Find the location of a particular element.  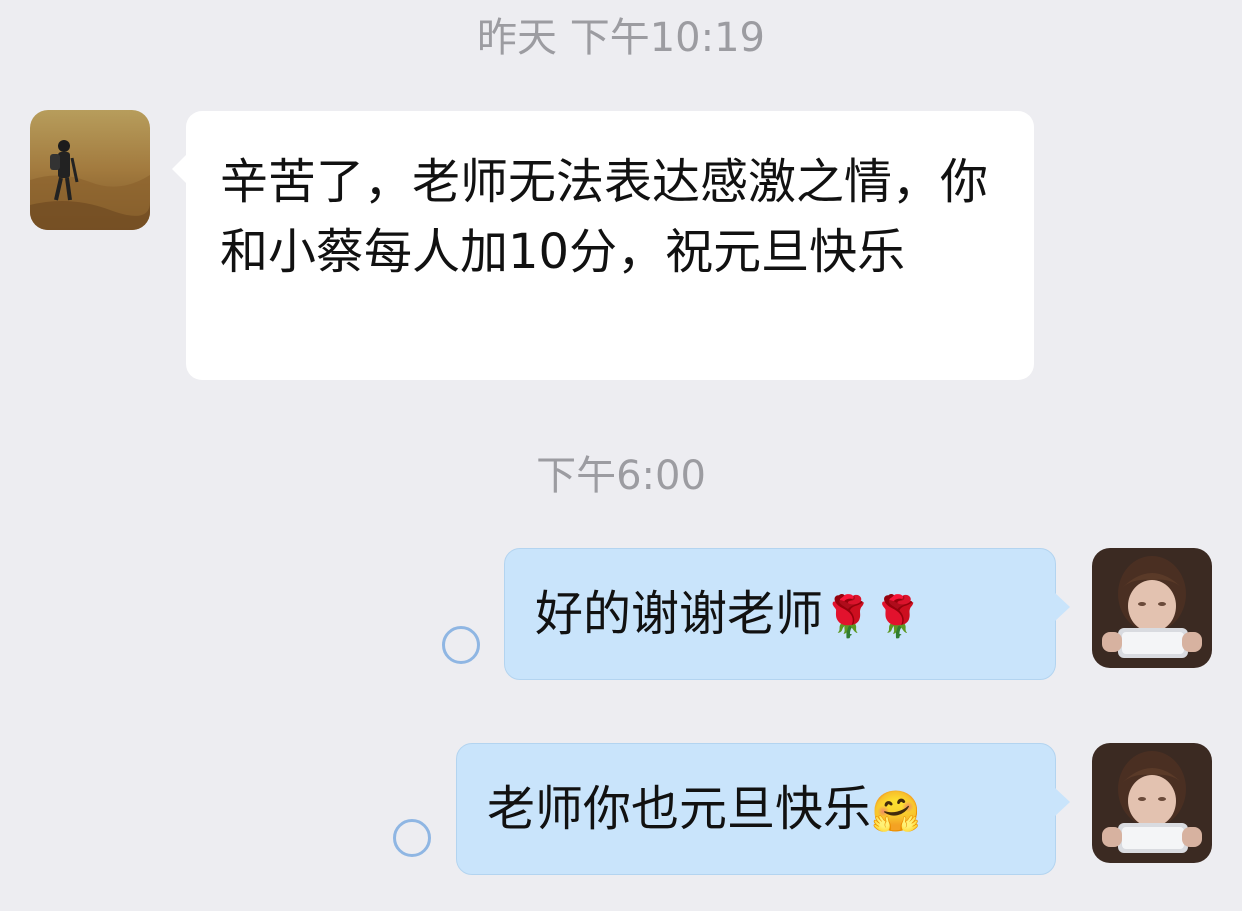

rose-emoji-icon: 🌹🌹 is located at coordinates (873, 617).